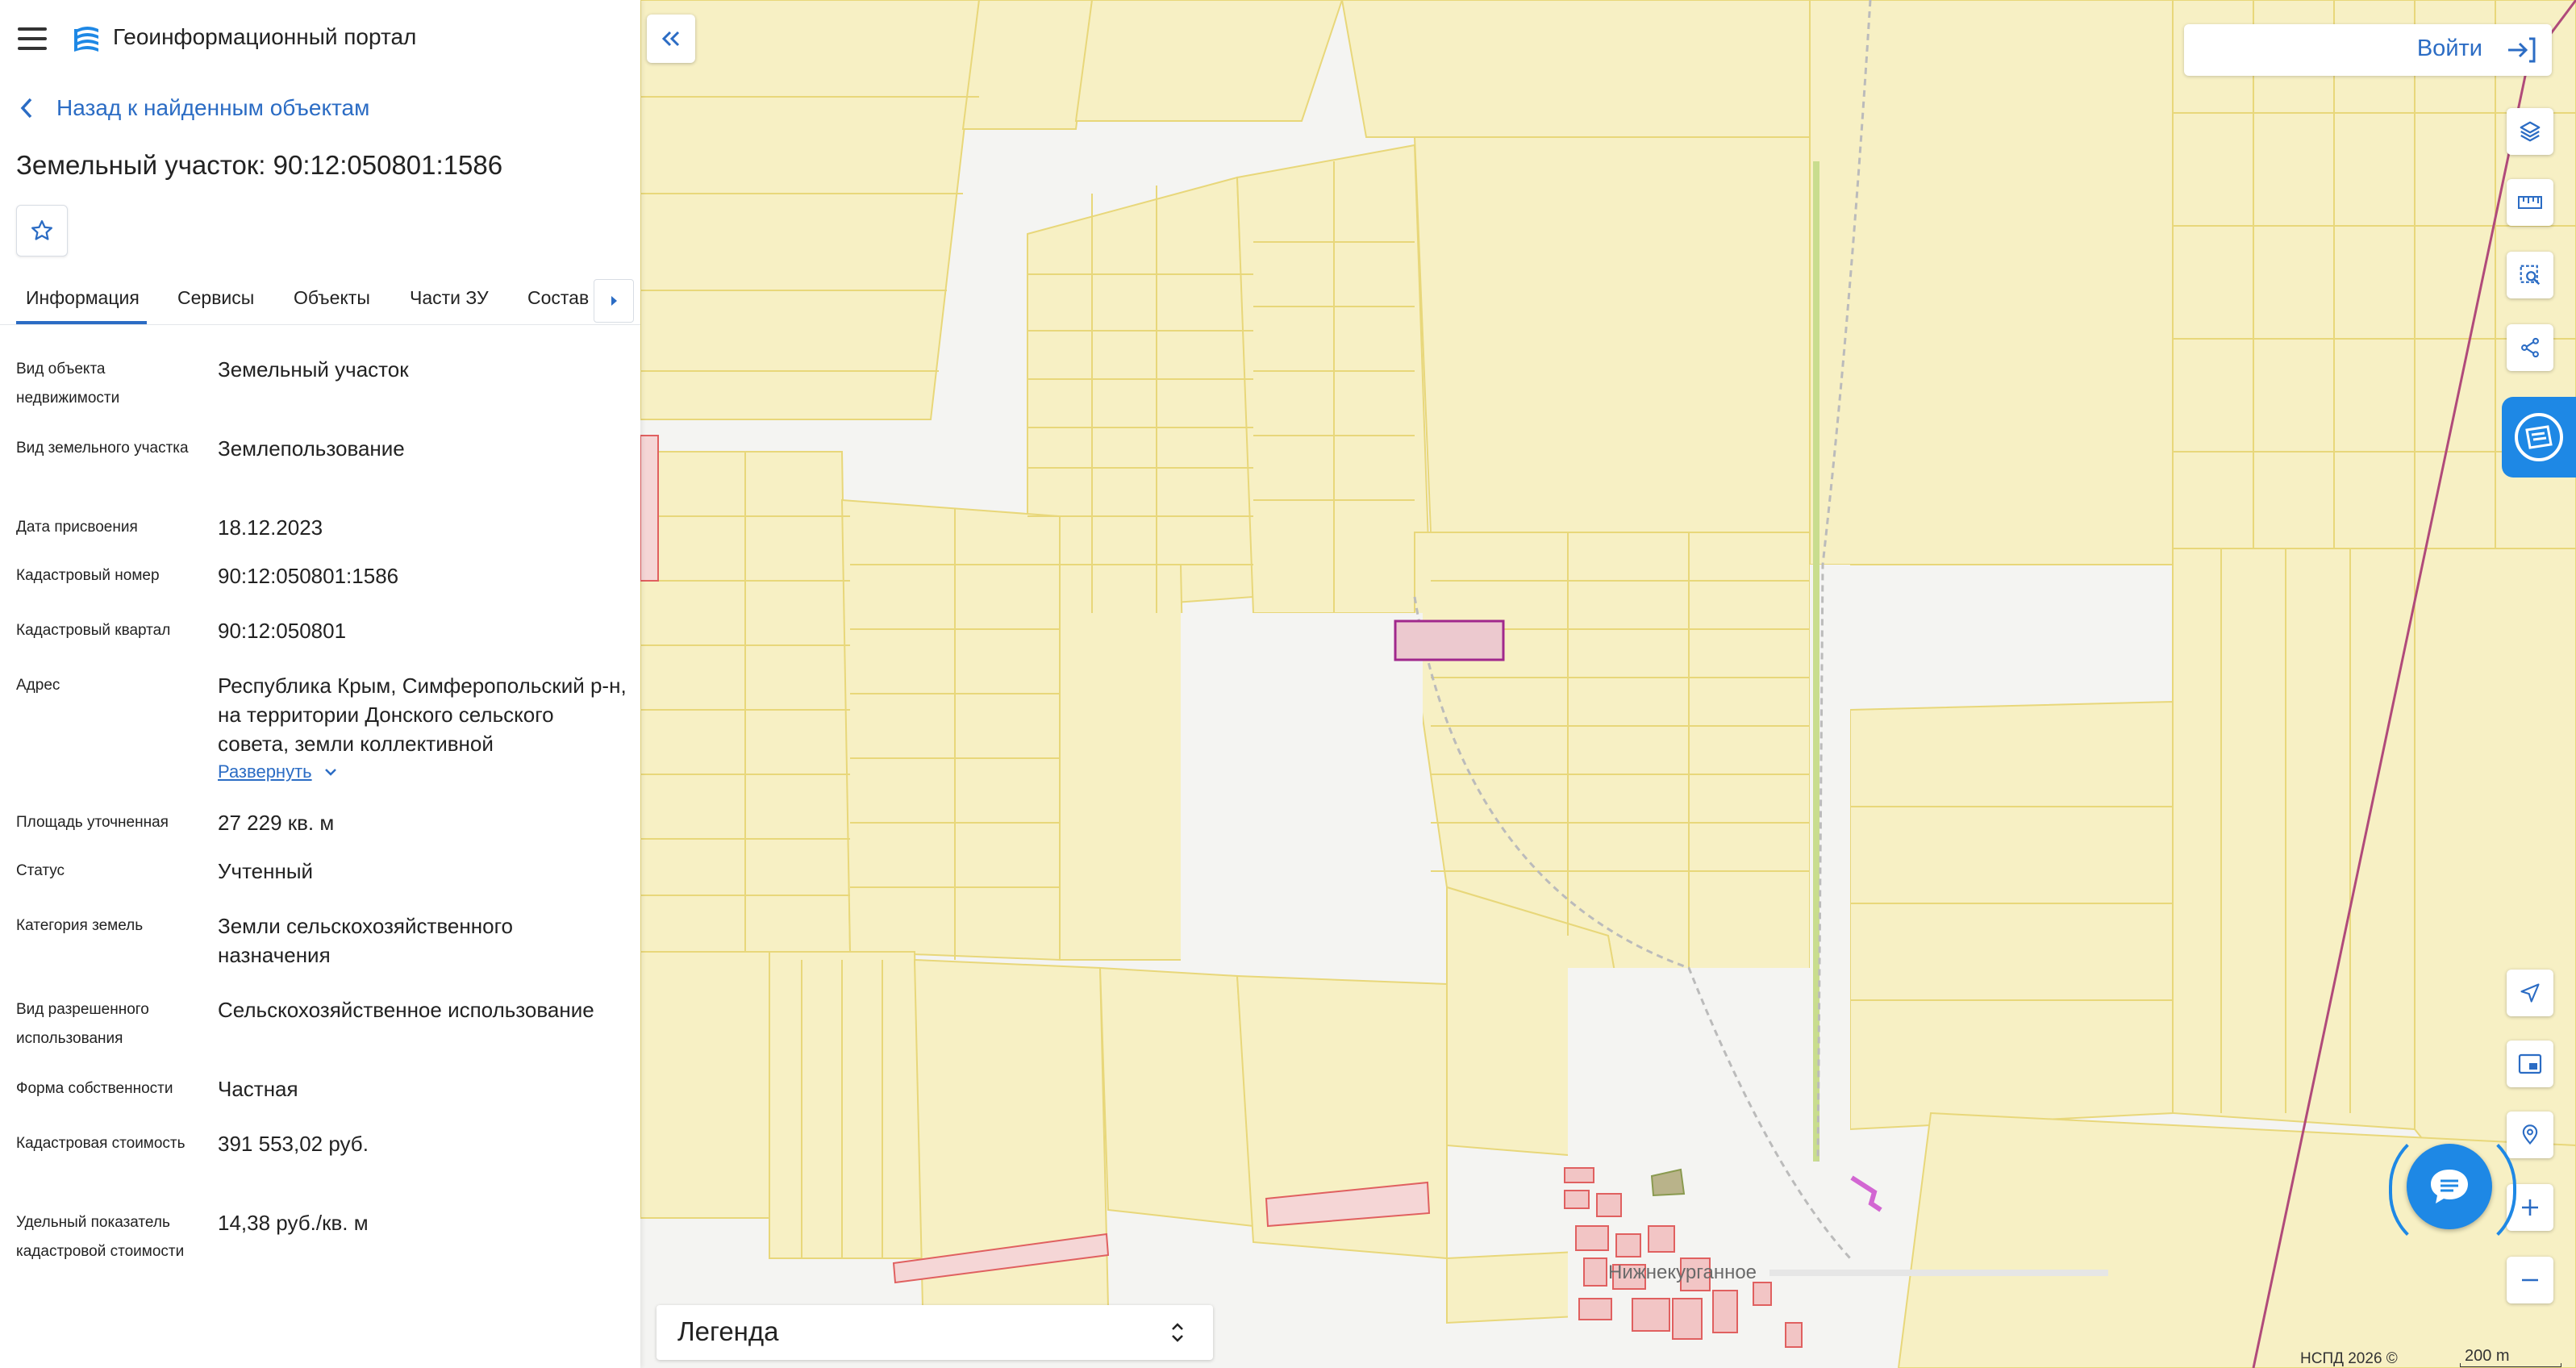 Image resolution: width=2576 pixels, height=1368 pixels. Describe the element at coordinates (293, 1223) in the screenshot. I see `property-value: 14,38 руб./кв. м` at that location.